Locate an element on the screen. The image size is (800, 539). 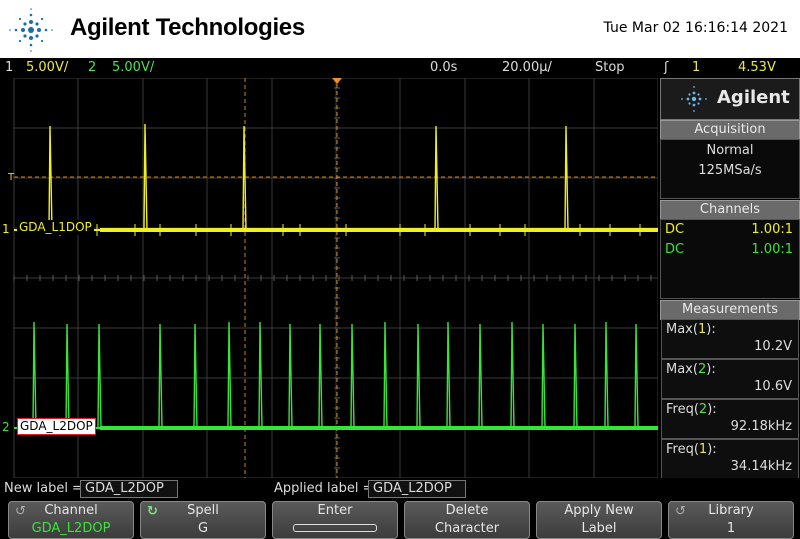
brand-name: Agilent Technologies is located at coordinates (187, 27).